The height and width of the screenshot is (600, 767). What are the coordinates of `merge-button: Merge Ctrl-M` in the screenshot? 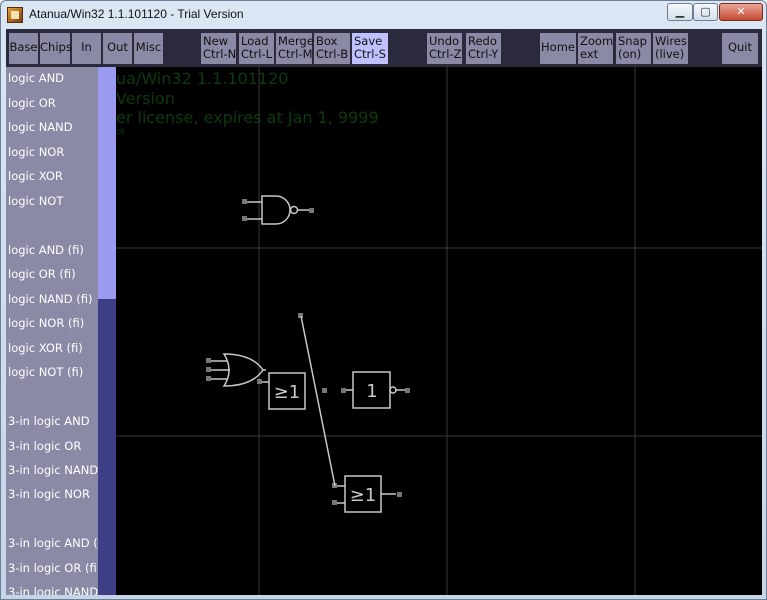 It's located at (295, 48).